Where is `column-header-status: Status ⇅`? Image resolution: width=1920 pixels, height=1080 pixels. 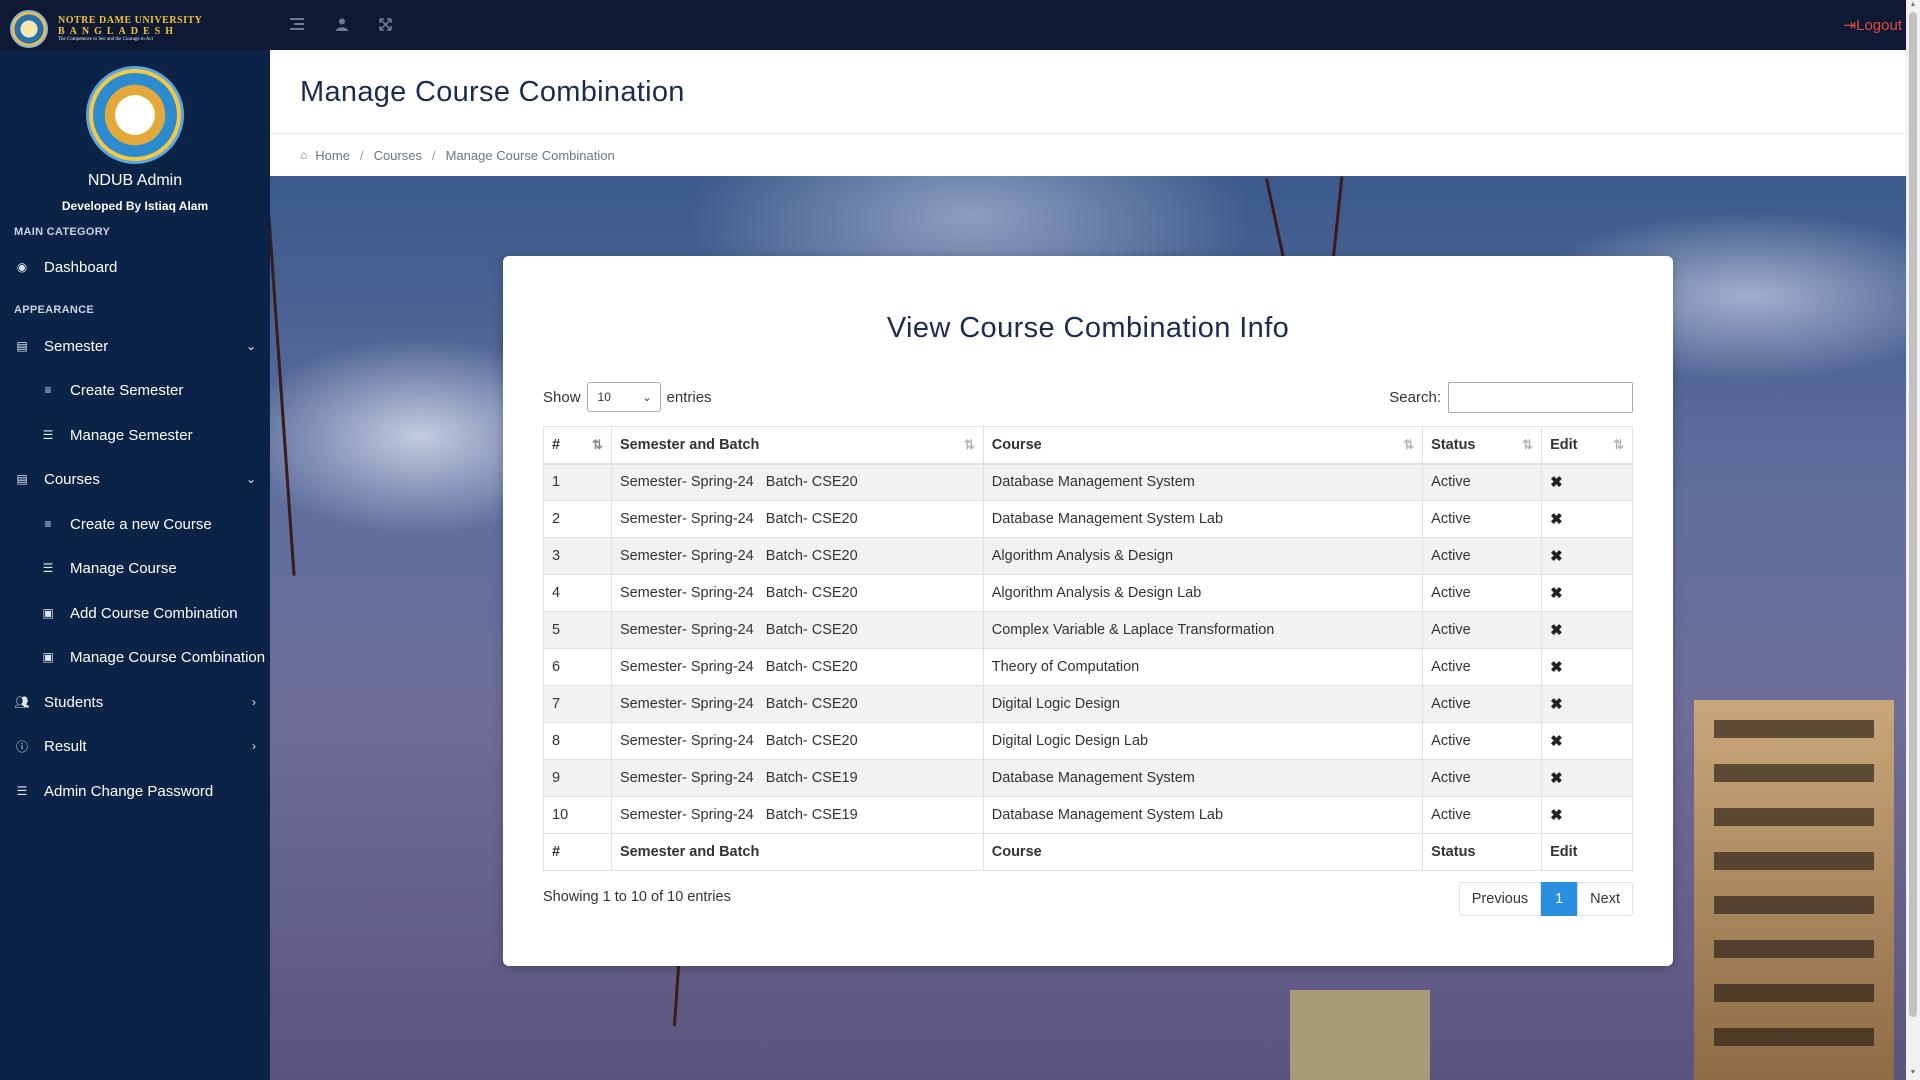 column-header-status: Status ⇅ is located at coordinates (1482, 445).